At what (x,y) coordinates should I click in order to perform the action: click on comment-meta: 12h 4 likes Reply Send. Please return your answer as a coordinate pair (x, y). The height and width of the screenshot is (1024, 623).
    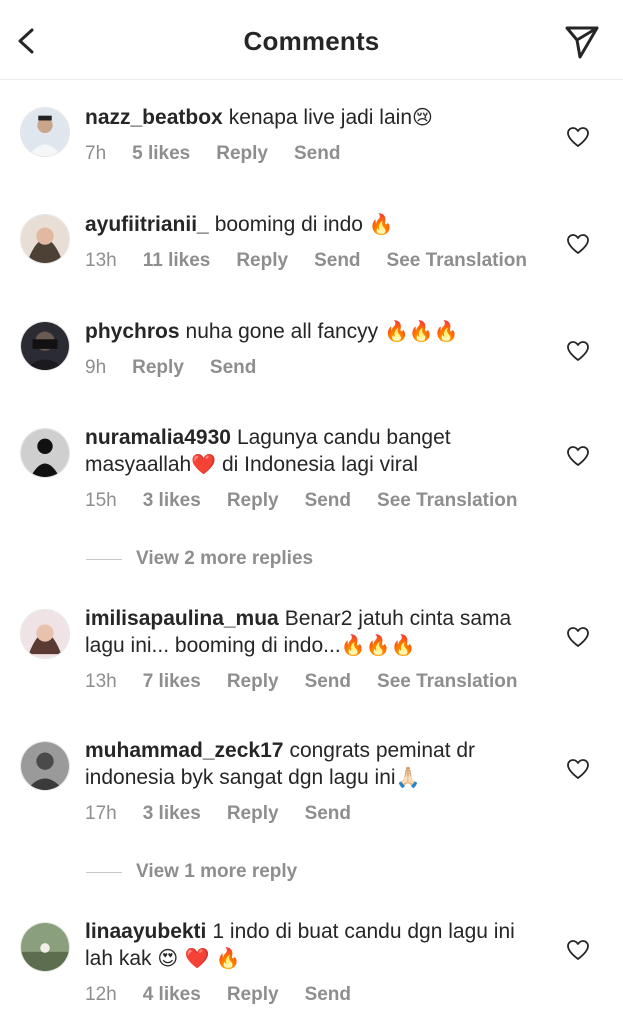
    Looking at the image, I should click on (315, 995).